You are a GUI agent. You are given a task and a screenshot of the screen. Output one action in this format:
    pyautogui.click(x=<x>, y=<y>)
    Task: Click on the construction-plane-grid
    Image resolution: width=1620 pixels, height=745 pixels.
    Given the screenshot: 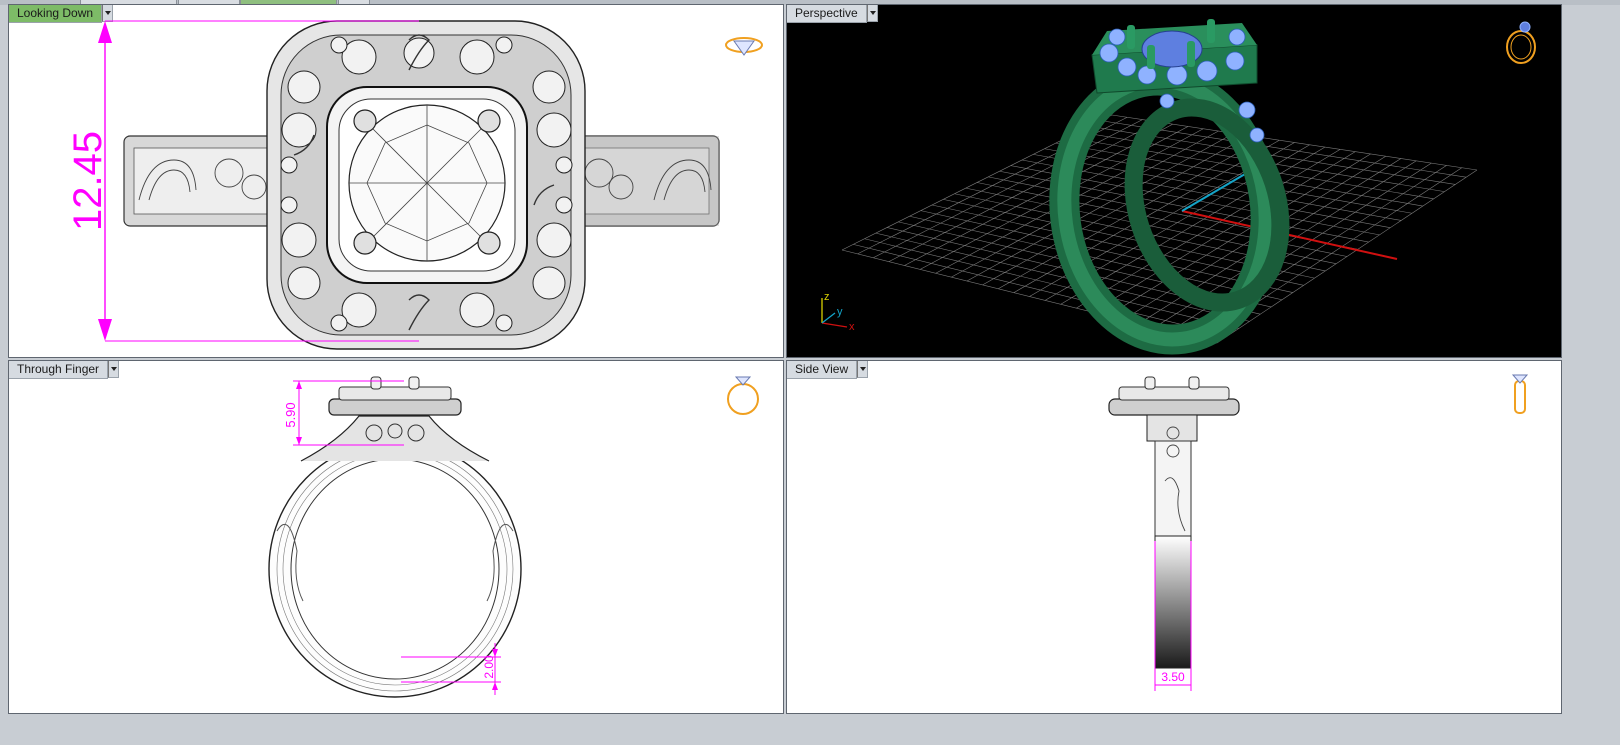 What is the action you would take?
    pyautogui.click(x=1159, y=229)
    